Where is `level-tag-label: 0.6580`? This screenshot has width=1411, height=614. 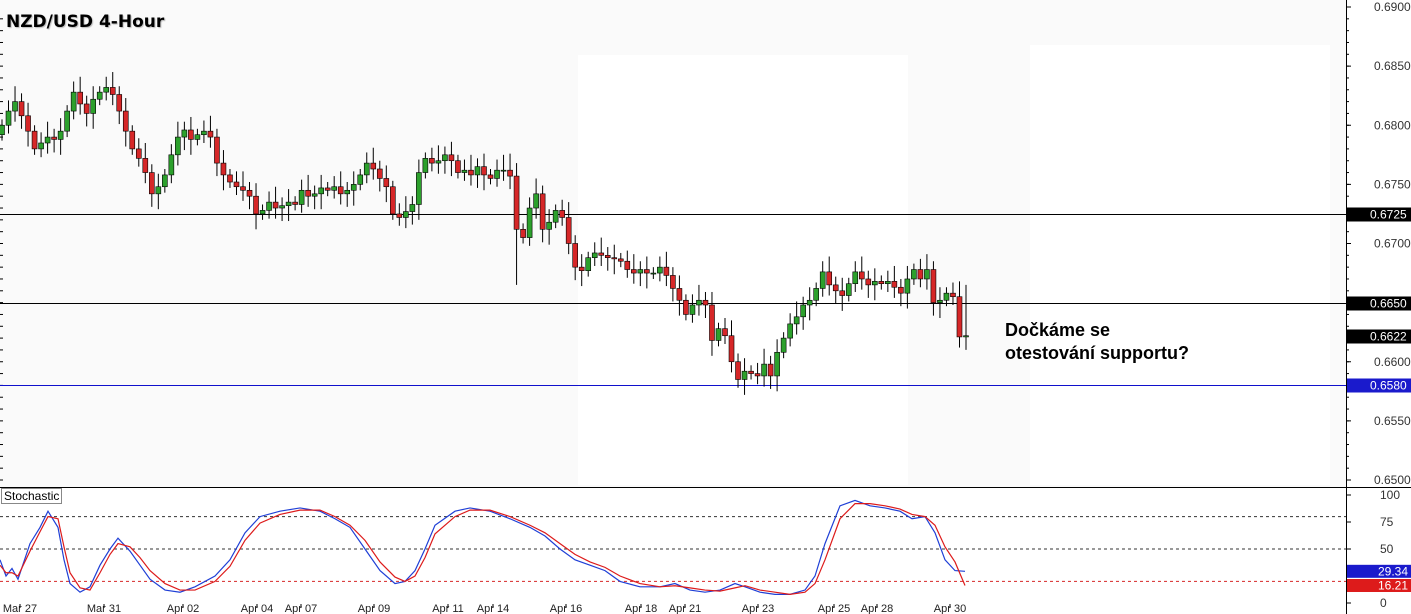
level-tag-label: 0.6580 is located at coordinates (1388, 386).